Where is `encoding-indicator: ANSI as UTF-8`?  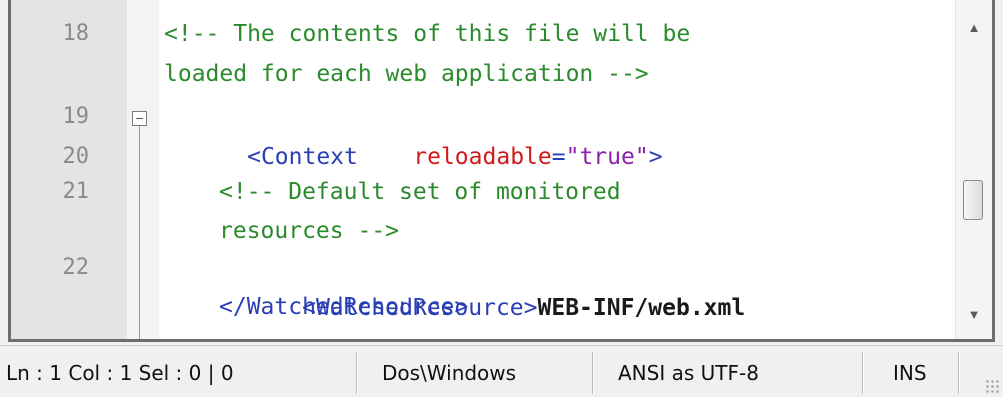
encoding-indicator: ANSI as UTF-8 is located at coordinates (728, 373).